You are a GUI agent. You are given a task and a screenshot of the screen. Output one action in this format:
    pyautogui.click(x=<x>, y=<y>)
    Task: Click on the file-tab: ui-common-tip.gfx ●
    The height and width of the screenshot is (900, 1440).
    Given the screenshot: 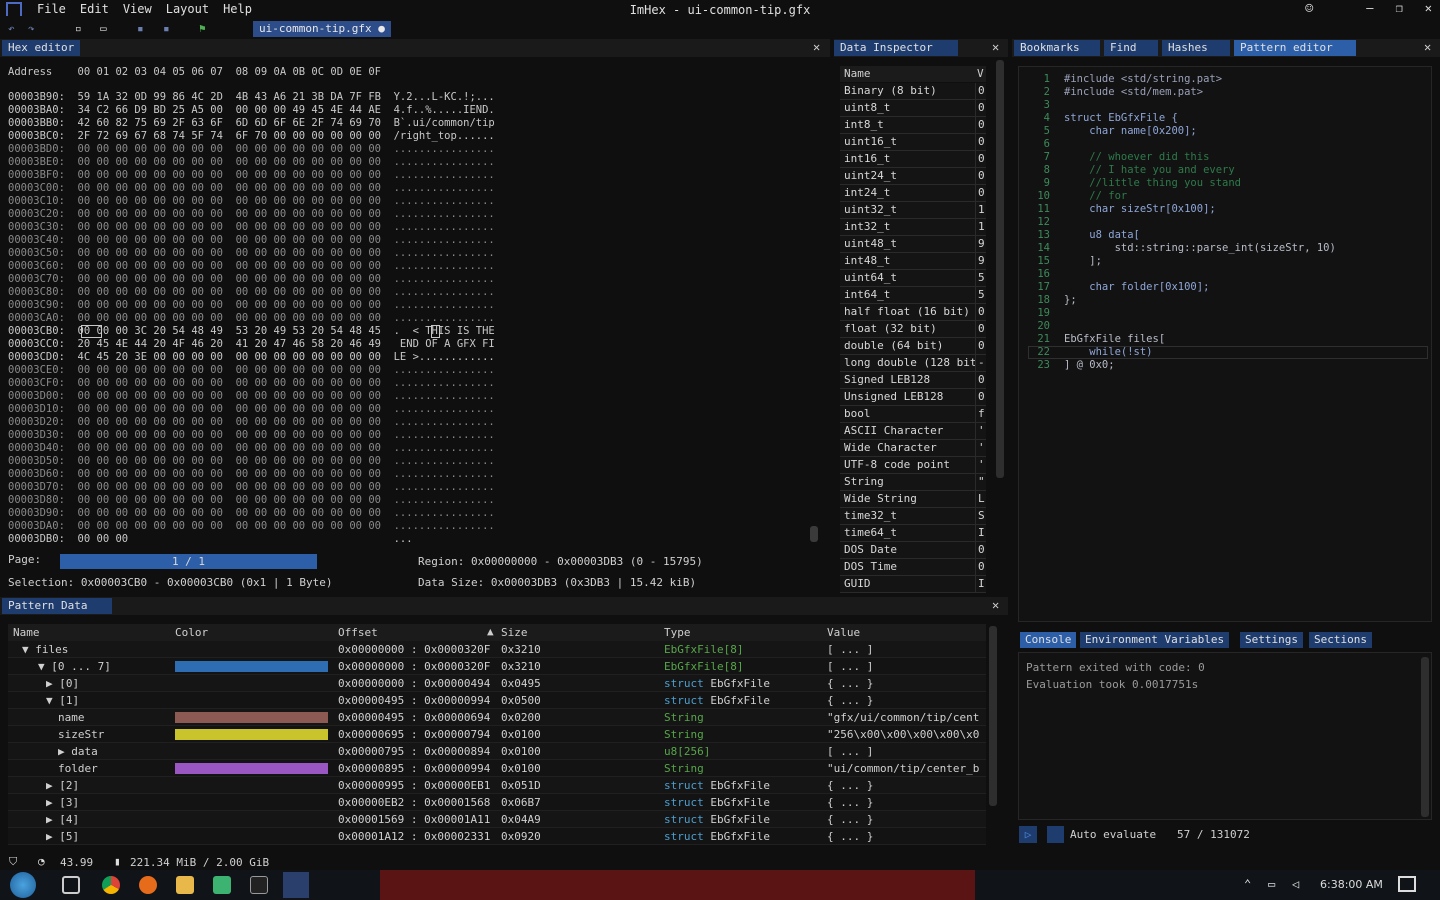 What is the action you would take?
    pyautogui.click(x=322, y=29)
    